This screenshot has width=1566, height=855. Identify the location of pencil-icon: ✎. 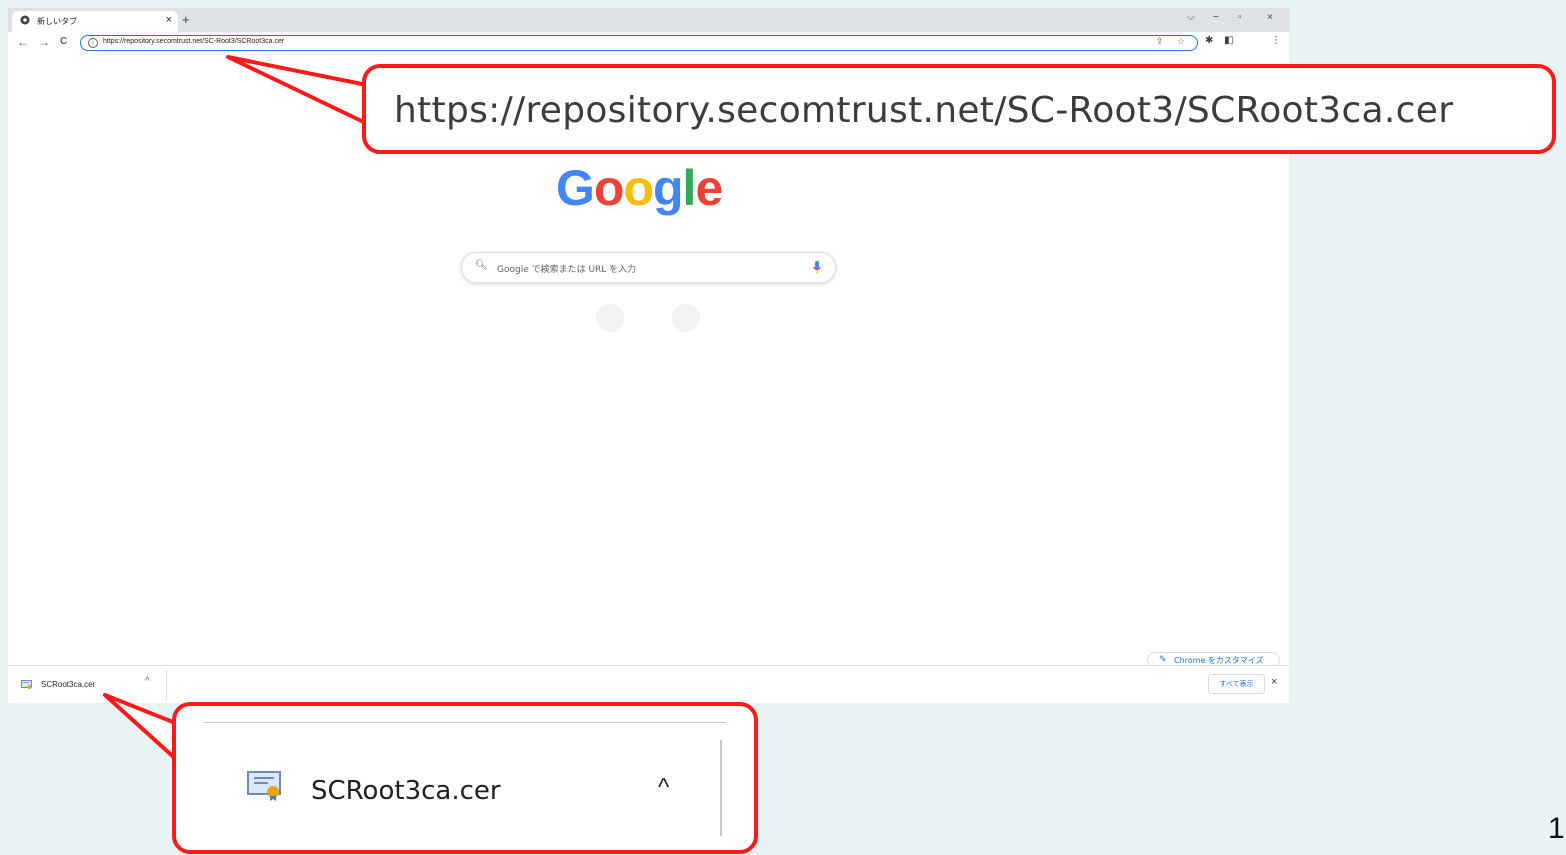
(1163, 659).